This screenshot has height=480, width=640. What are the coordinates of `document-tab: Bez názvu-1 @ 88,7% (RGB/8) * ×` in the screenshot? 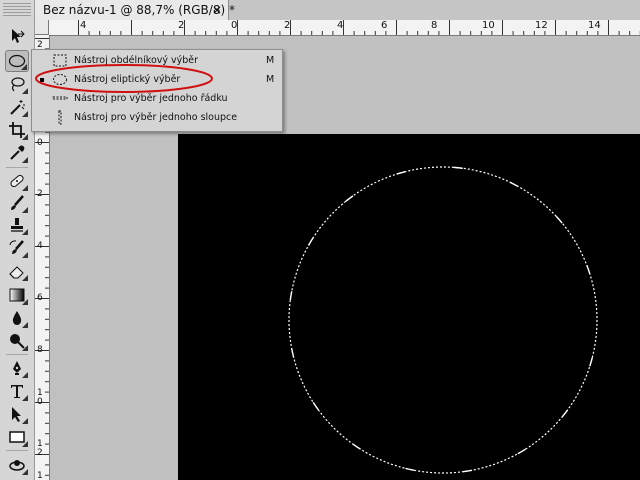 It's located at (135, 10).